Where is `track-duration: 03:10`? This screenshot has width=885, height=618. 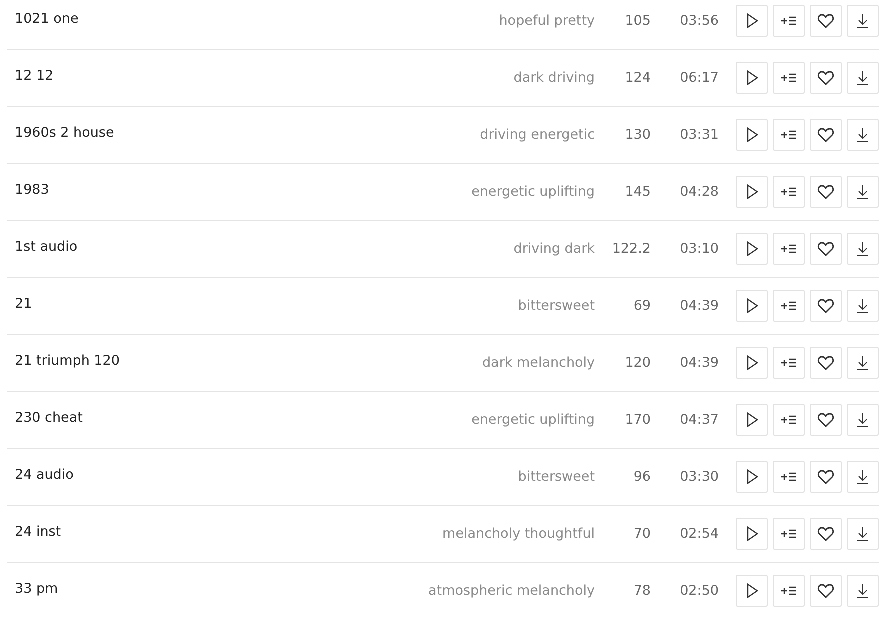 track-duration: 03:10 is located at coordinates (699, 249).